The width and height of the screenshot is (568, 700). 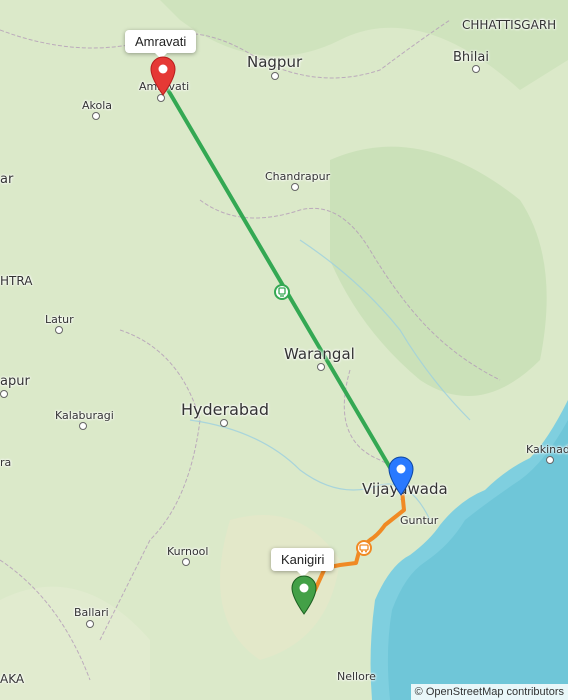 I want to click on city-dot-chandrapur, so click(x=295, y=187).